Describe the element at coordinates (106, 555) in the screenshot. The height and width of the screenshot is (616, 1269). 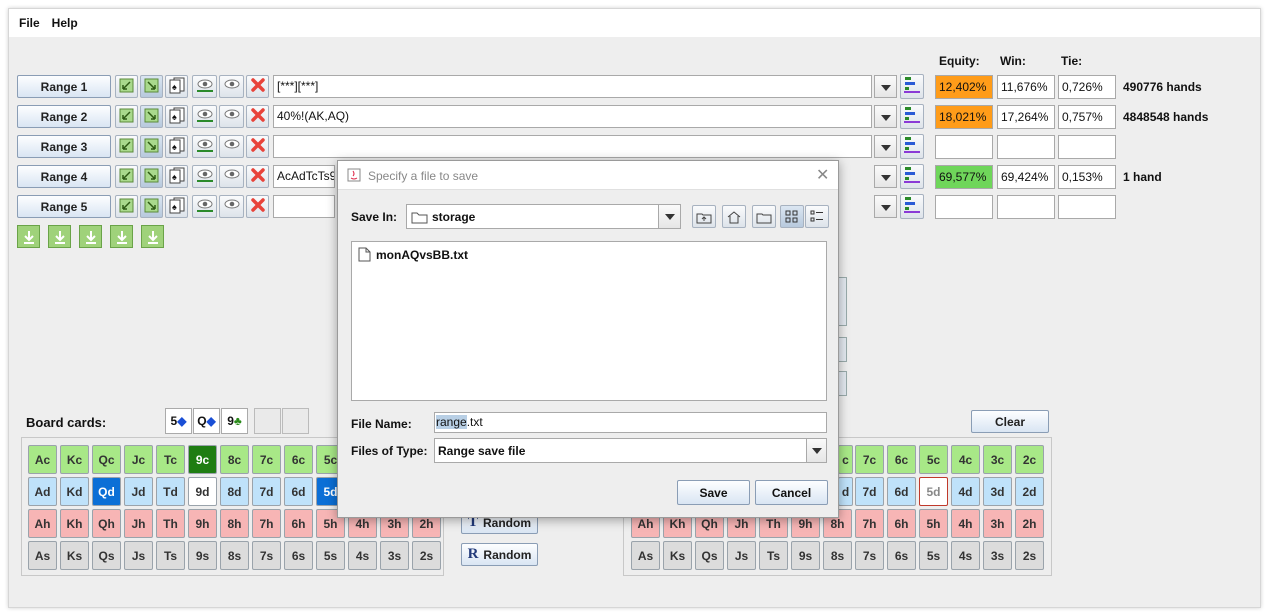
I see `card-Qs: Qs` at that location.